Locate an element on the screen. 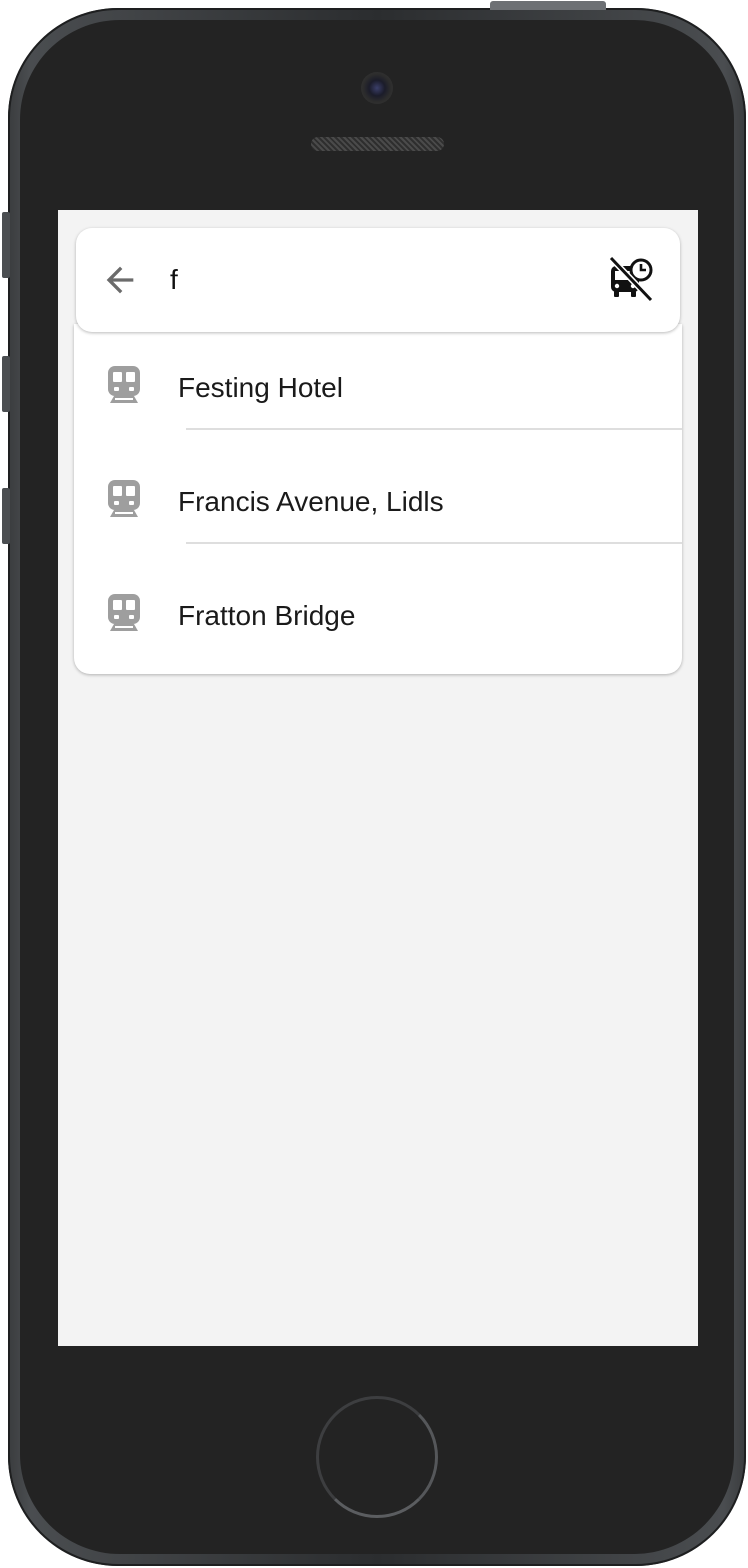 The image size is (748, 1568). arrow-back-icon is located at coordinates (120, 280).